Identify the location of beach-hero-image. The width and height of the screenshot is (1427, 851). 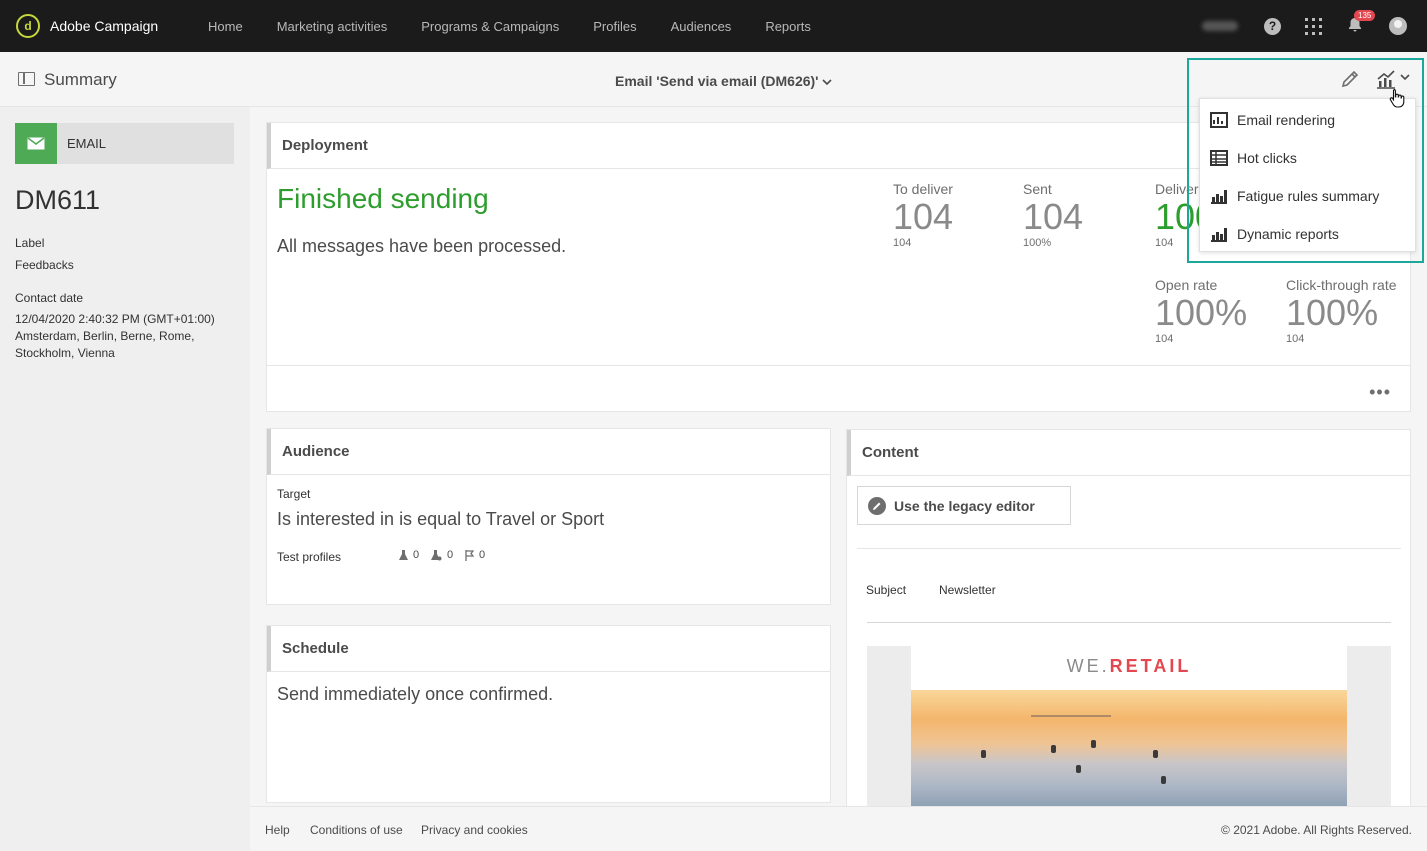
(1129, 749).